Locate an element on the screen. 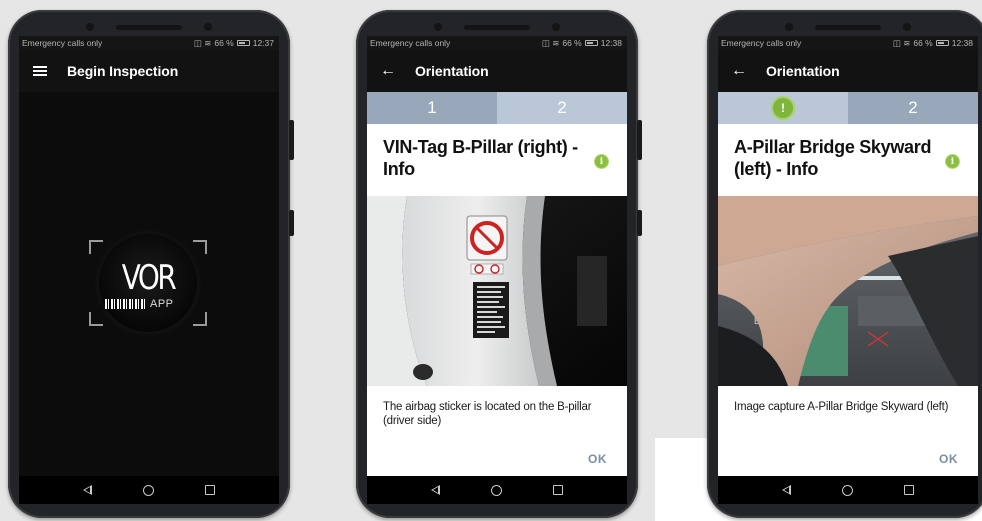 Image resolution: width=982 pixels, height=521 pixels. step-tab-1: ! is located at coordinates (783, 108).